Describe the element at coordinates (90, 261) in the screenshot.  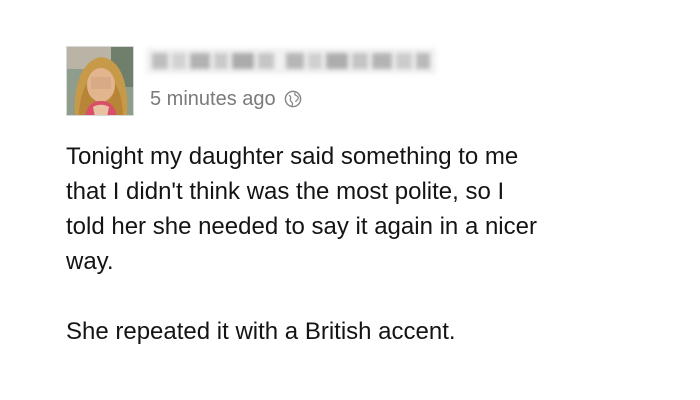
I see `message-line: way.` at that location.